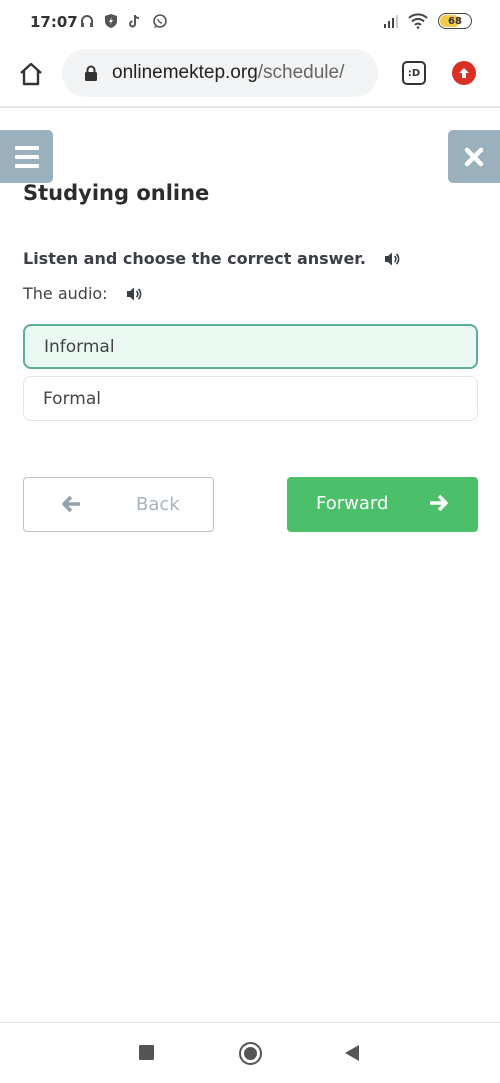  What do you see at coordinates (111, 21) in the screenshot?
I see `shield-icon` at bounding box center [111, 21].